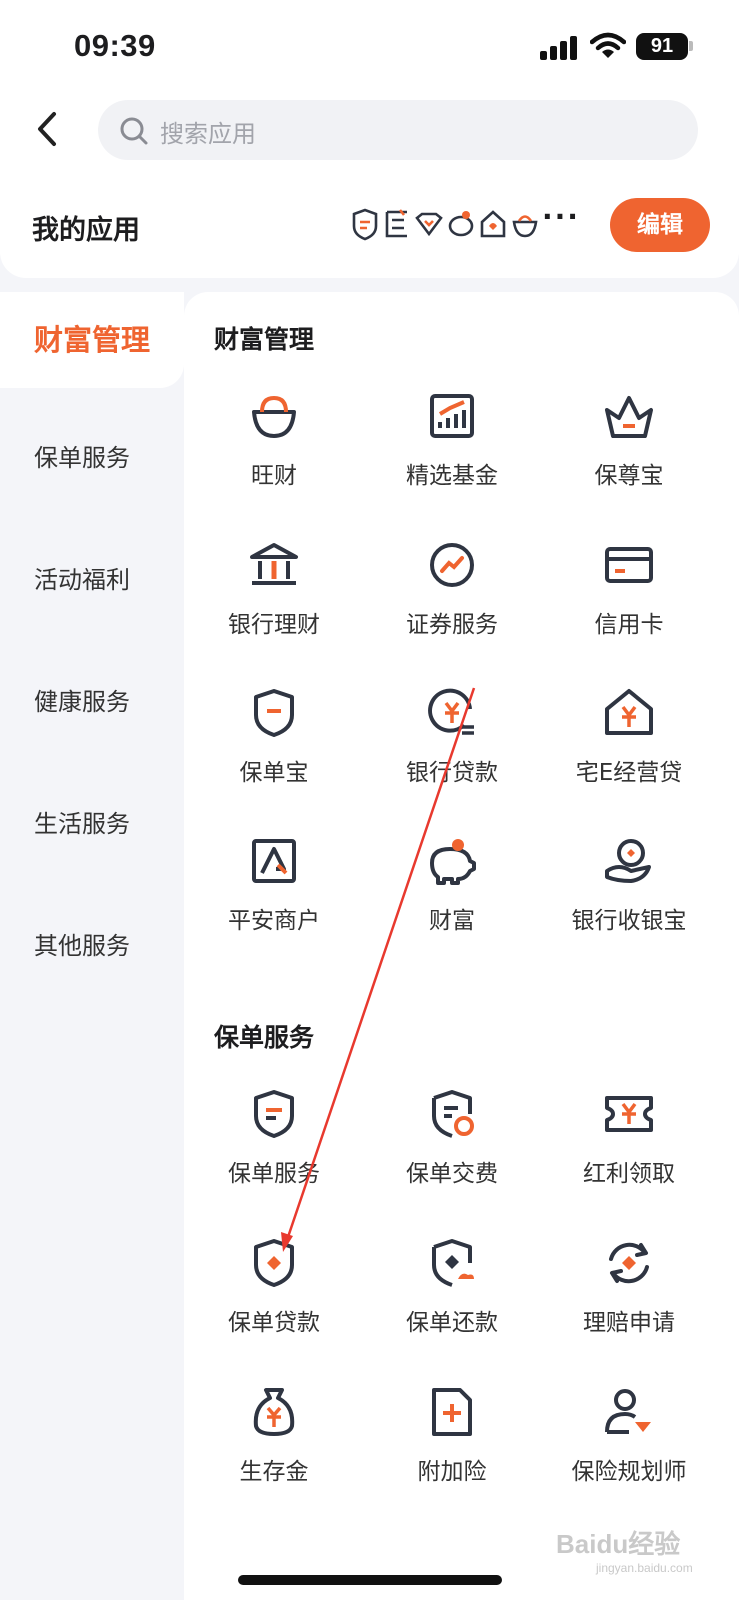 This screenshot has height=1600, width=739. Describe the element at coordinates (629, 1300) in the screenshot. I see `app-claim-application: 理赔申请` at that location.